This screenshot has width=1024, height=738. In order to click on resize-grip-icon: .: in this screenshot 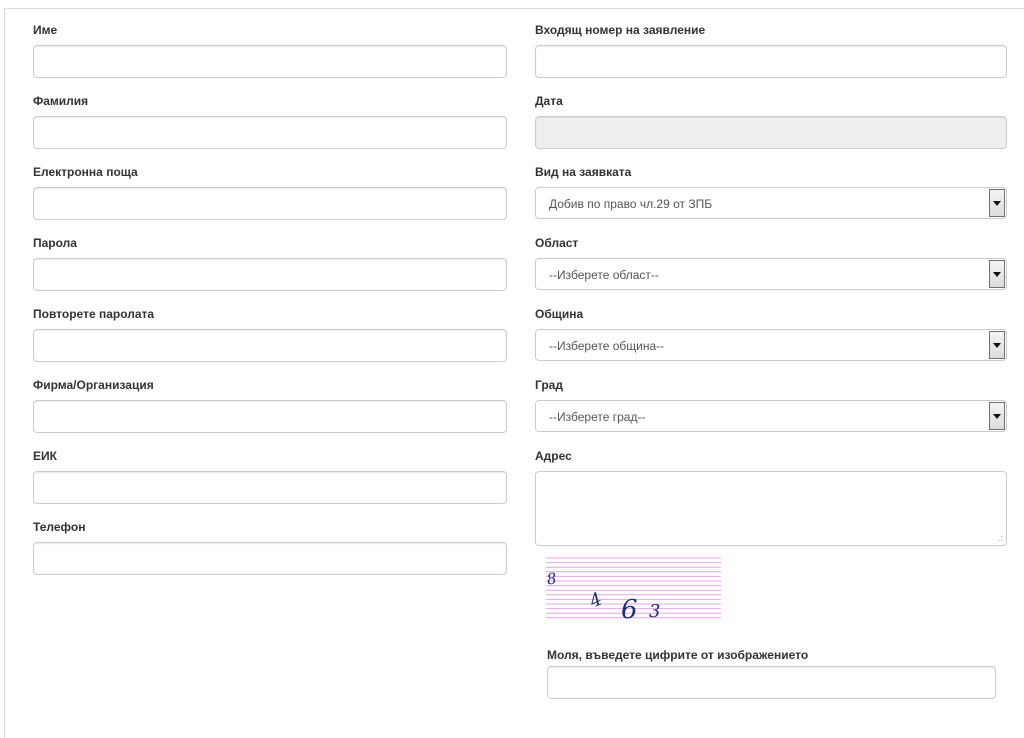, I will do `click(1000, 538)`.